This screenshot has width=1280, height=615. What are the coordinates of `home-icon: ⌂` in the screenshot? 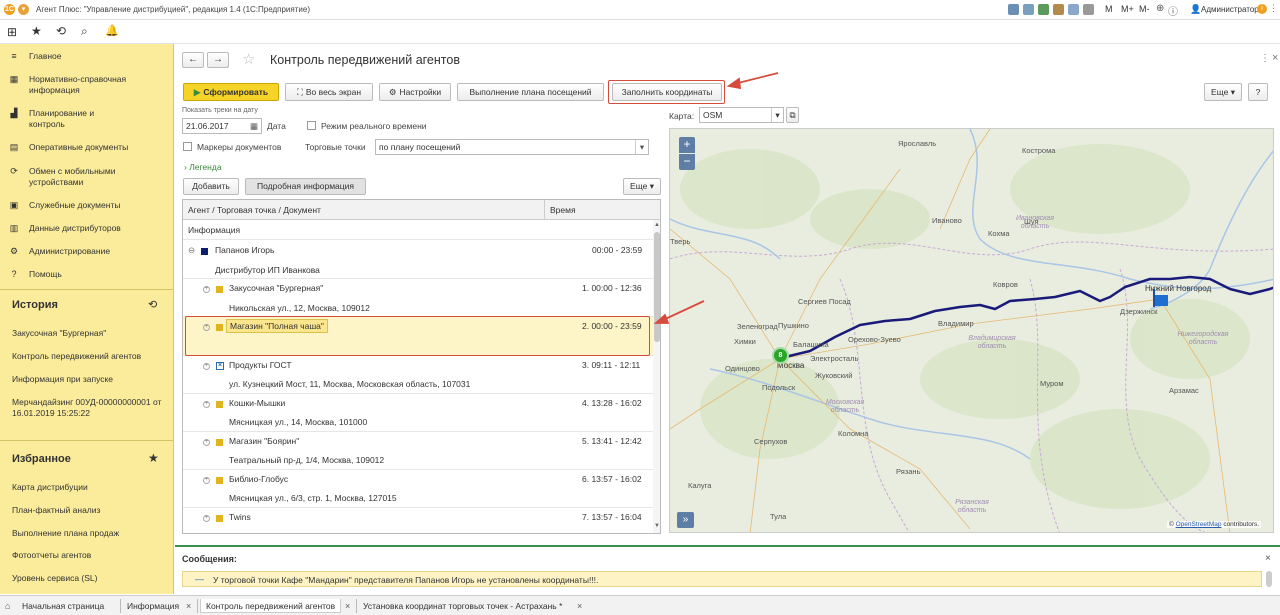 It's located at (7, 606).